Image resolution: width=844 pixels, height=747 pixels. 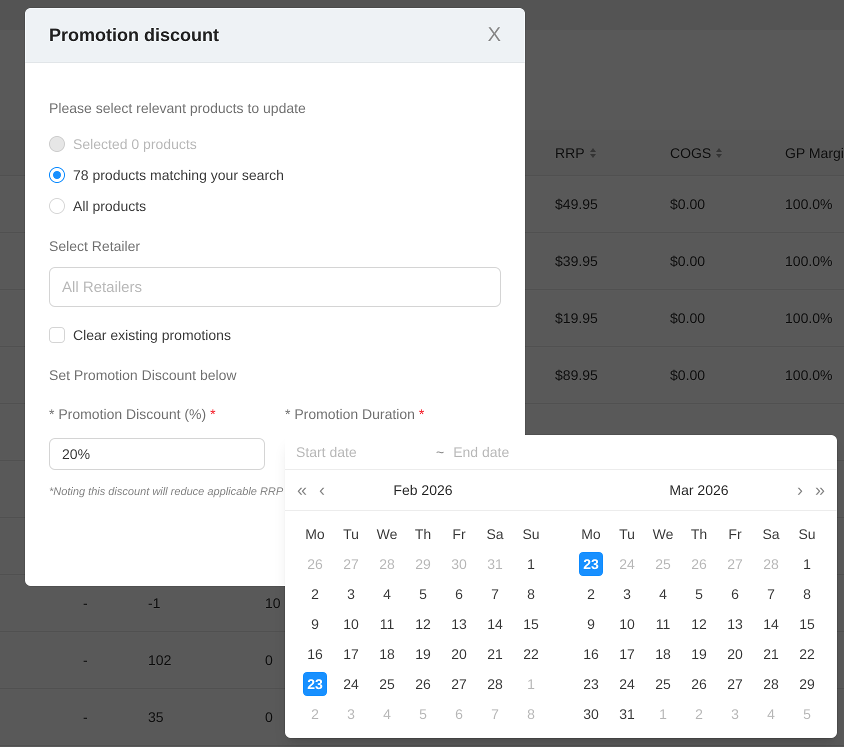 What do you see at coordinates (143, 375) in the screenshot?
I see `section-label: Set Promotion Discount below` at bounding box center [143, 375].